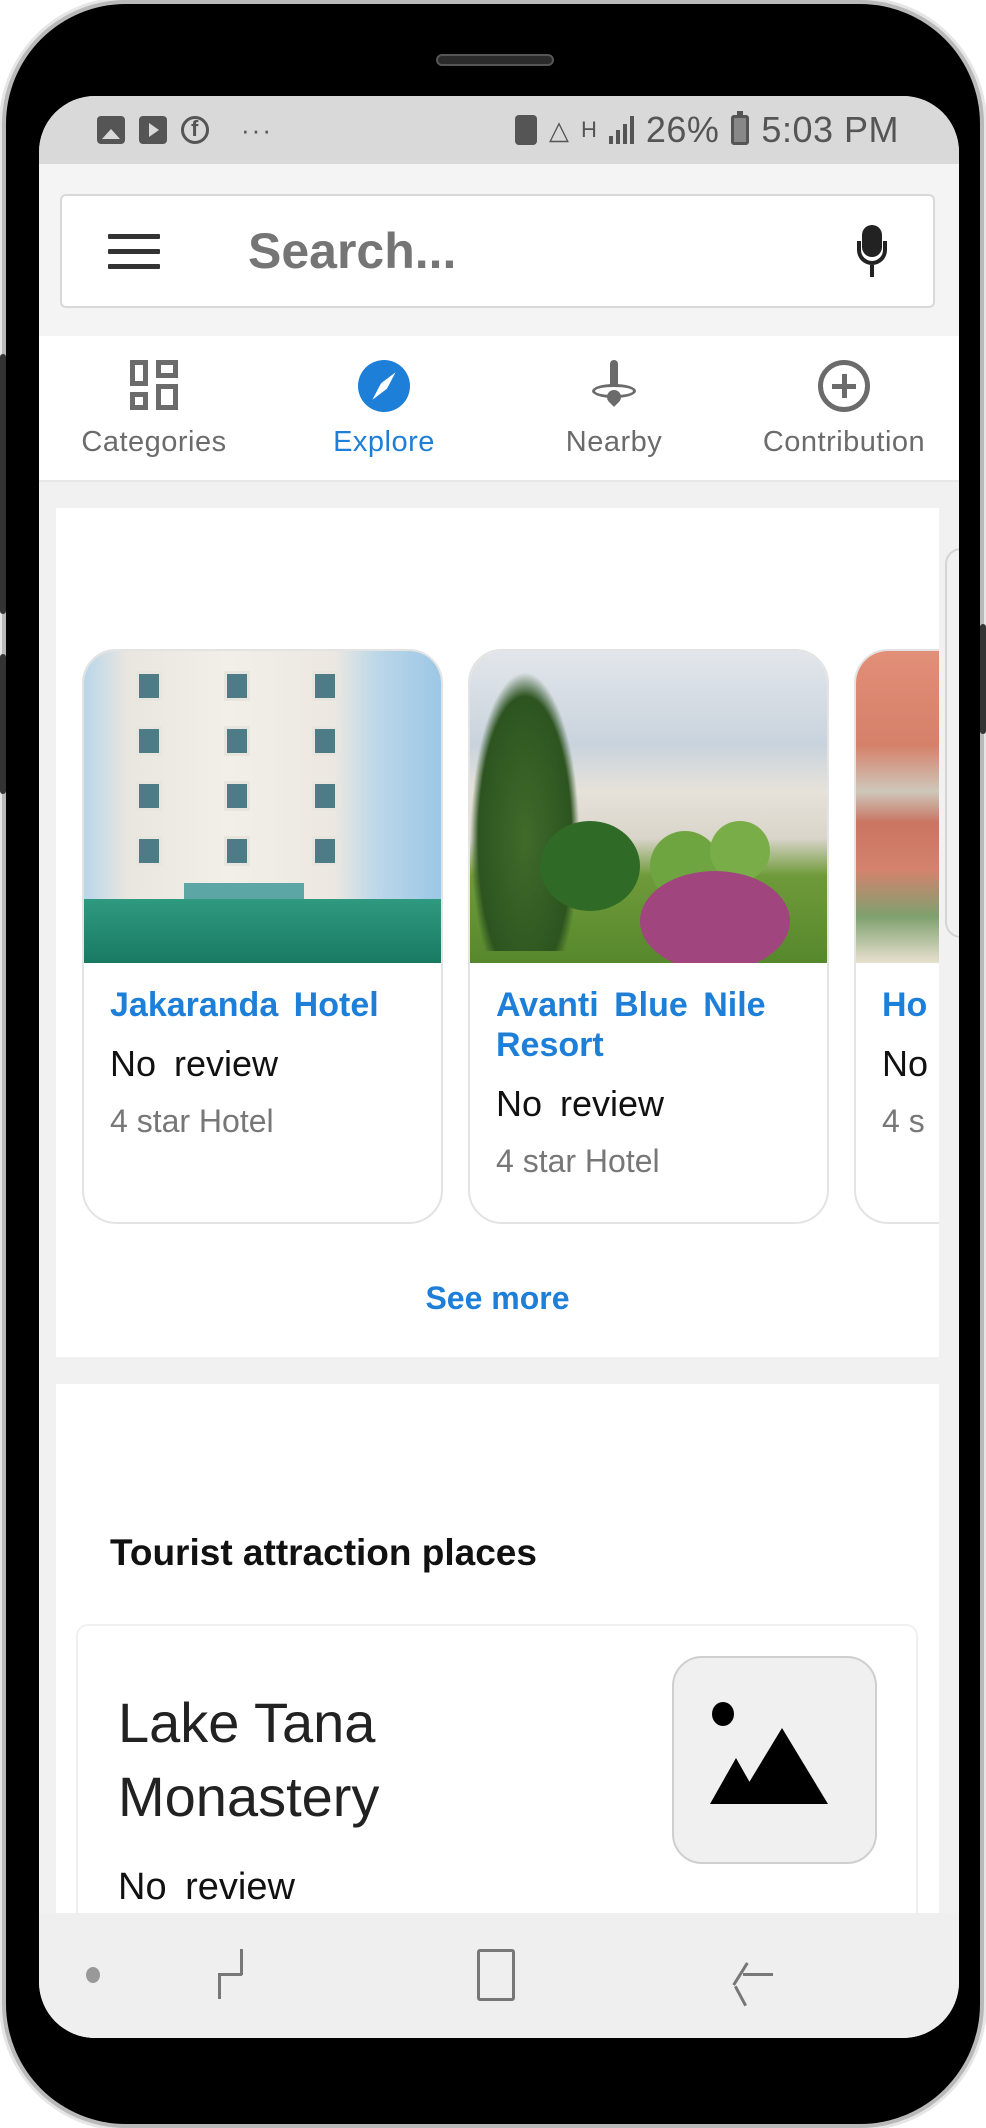 The height and width of the screenshot is (2128, 986). Describe the element at coordinates (651, 1025) in the screenshot. I see `hotel-name: Avanti Blue Nile Resort` at that location.